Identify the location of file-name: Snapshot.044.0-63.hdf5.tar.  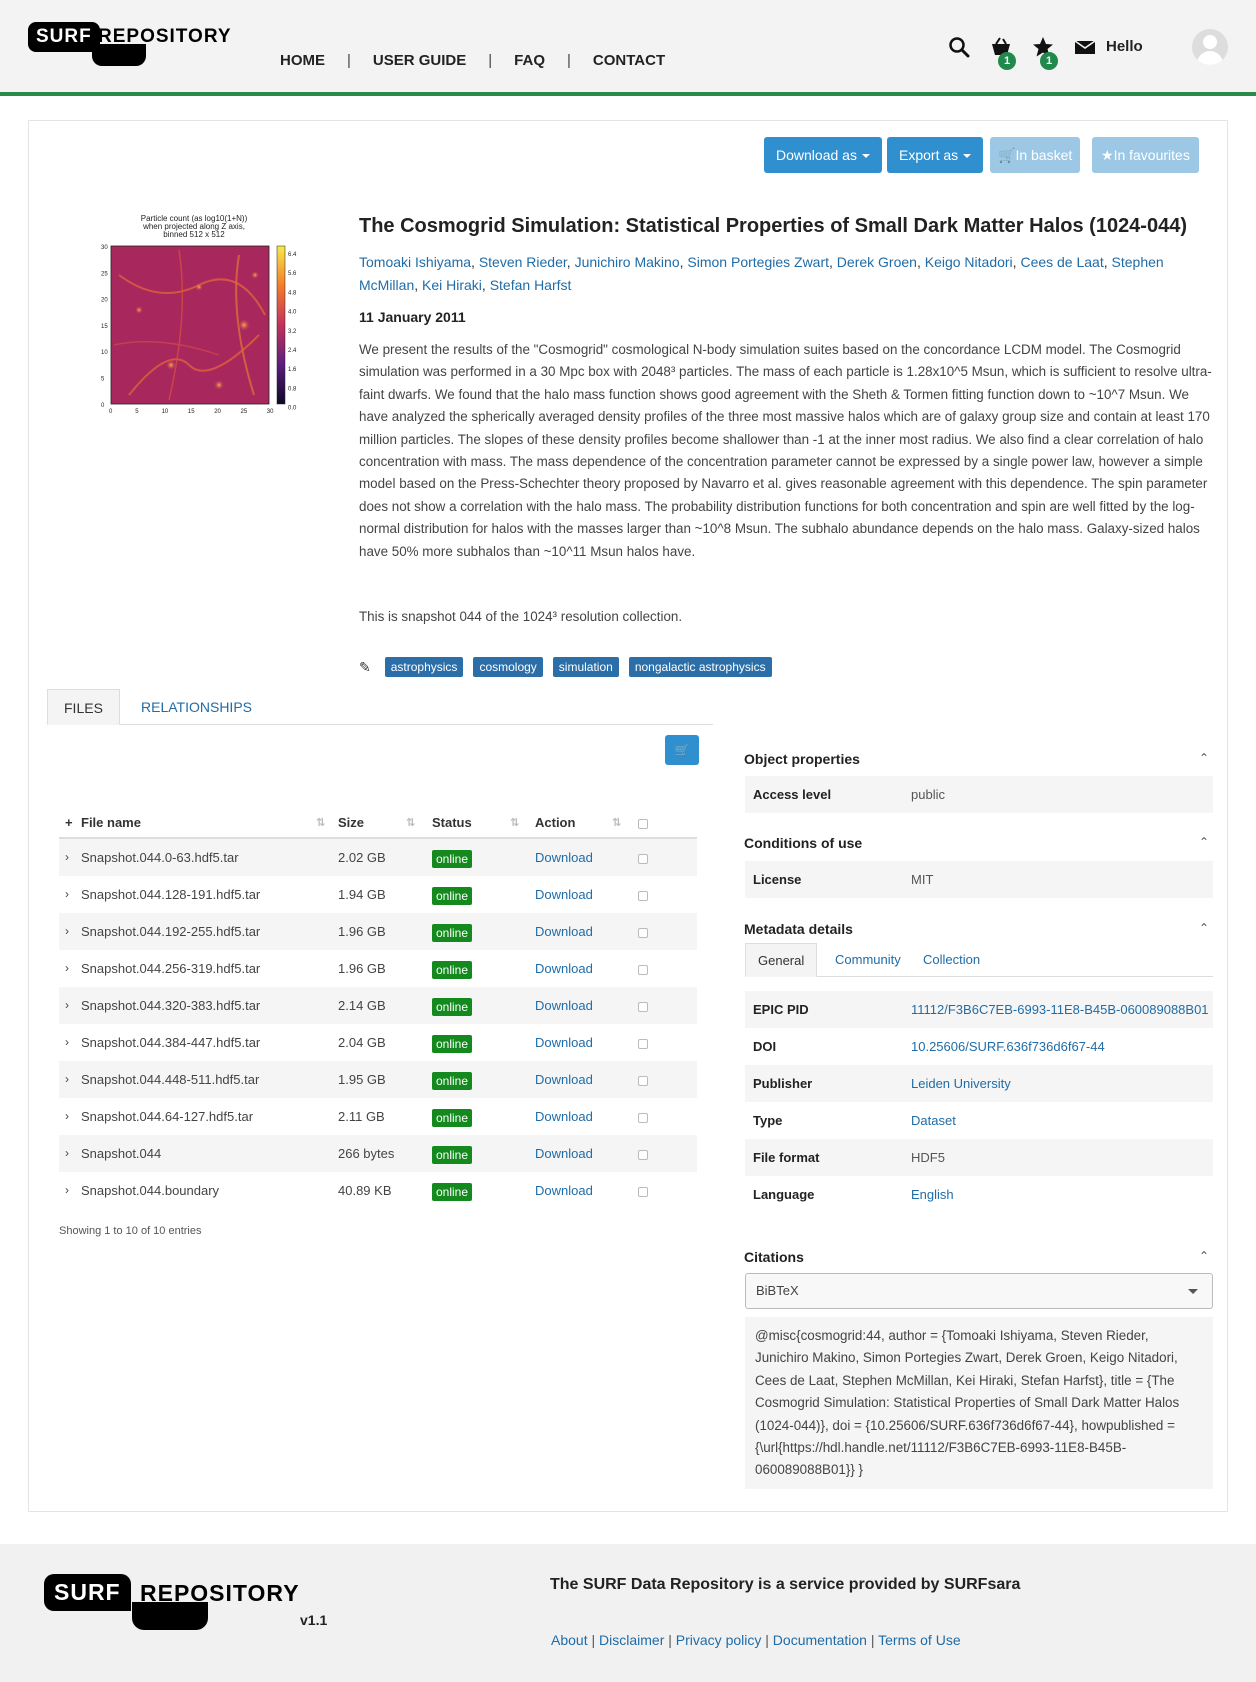
(160, 857).